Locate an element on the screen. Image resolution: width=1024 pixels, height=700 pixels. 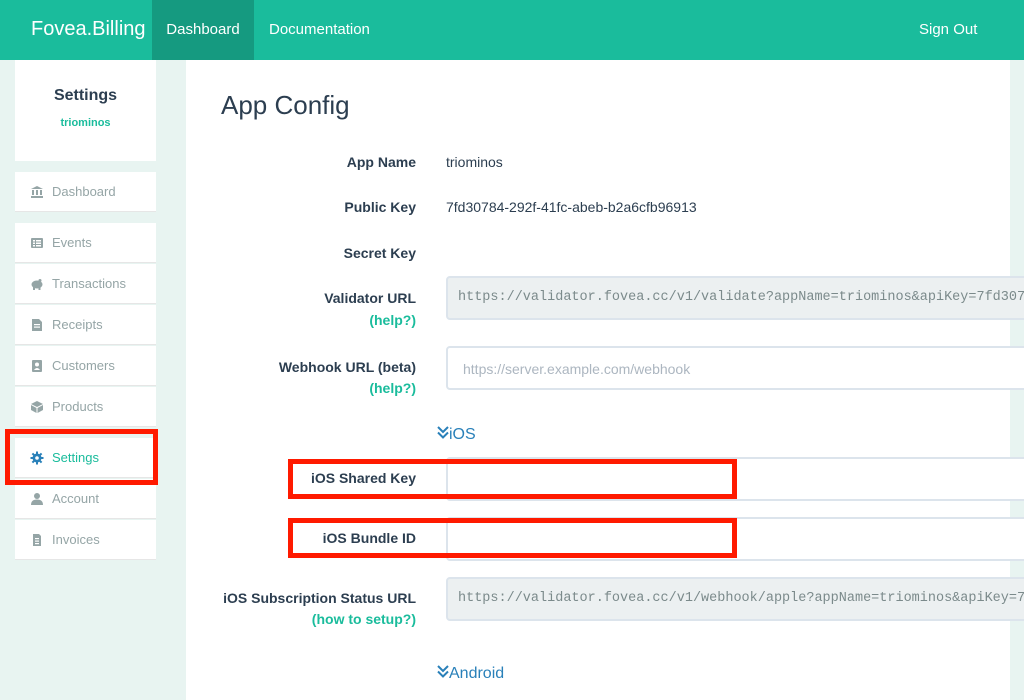
public-key-value: 7fd30784-292f-41fc-abeb-b2a6cfb96913 is located at coordinates (571, 207).